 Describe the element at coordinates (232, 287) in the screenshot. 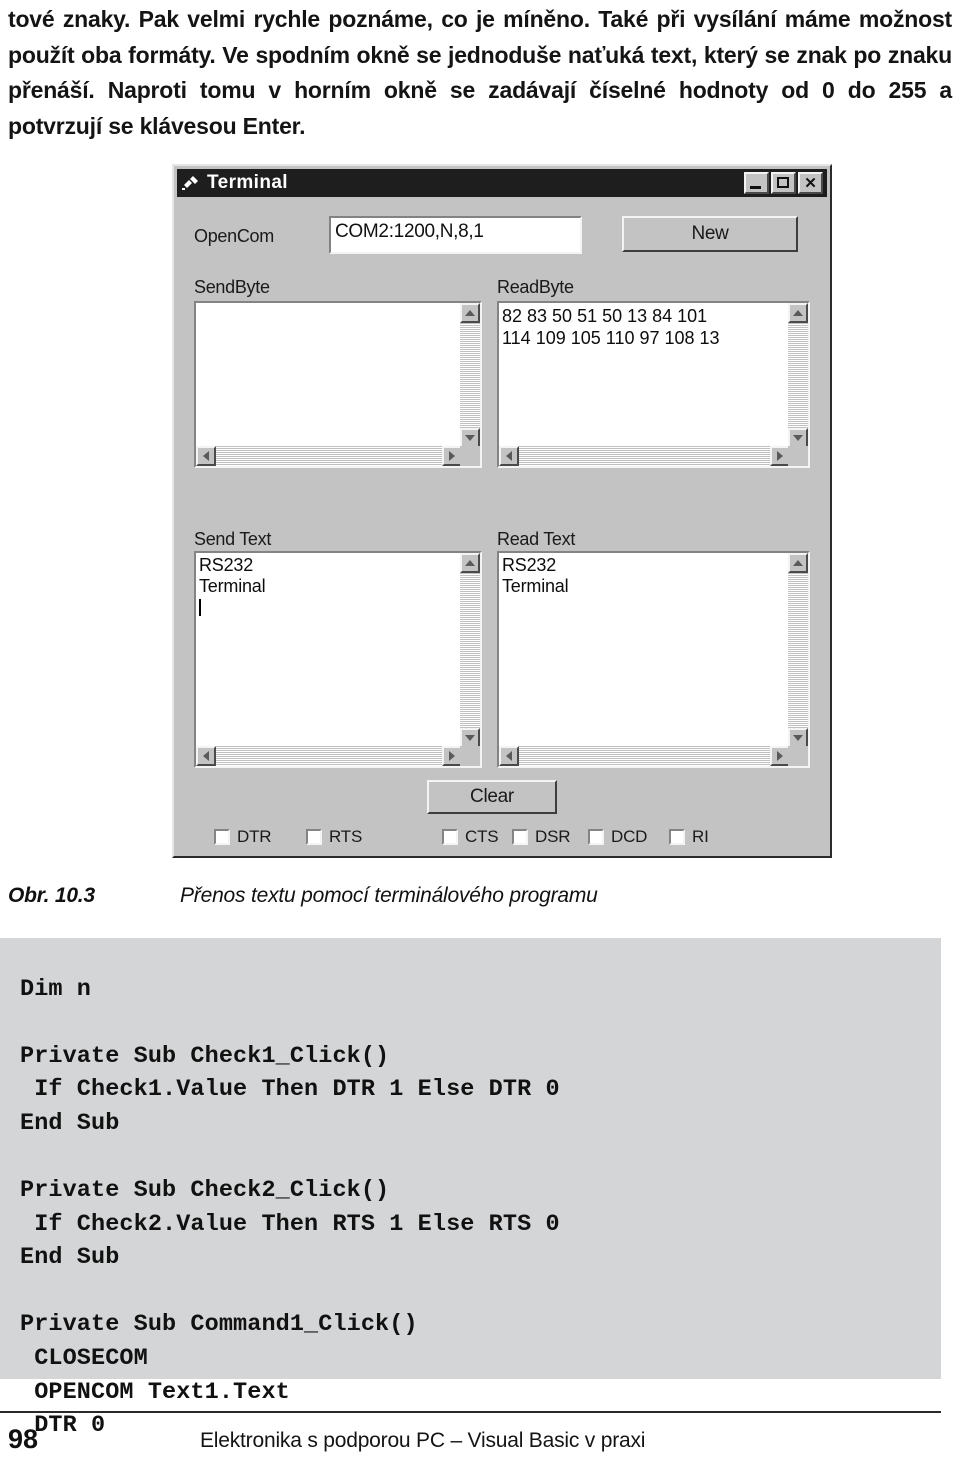

I see `sendbyte-label: SendByte` at that location.